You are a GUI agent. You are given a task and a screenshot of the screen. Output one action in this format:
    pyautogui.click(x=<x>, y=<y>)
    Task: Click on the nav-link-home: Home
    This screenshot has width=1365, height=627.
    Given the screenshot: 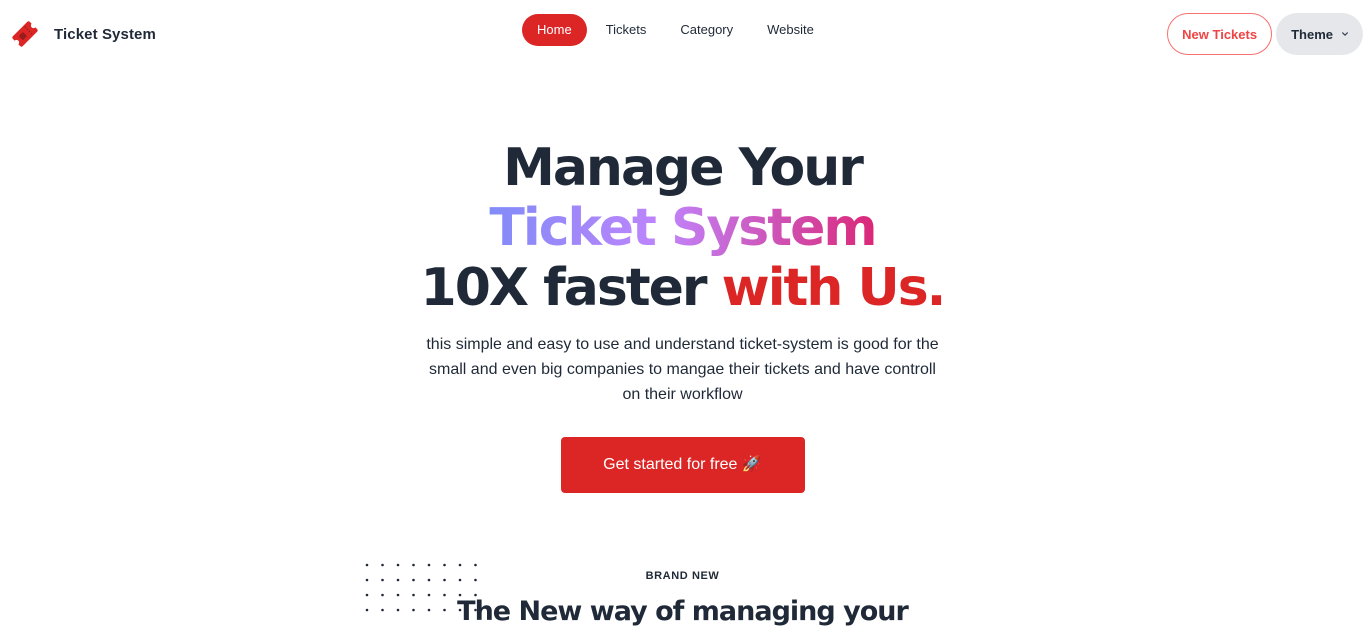 What is the action you would take?
    pyautogui.click(x=554, y=30)
    